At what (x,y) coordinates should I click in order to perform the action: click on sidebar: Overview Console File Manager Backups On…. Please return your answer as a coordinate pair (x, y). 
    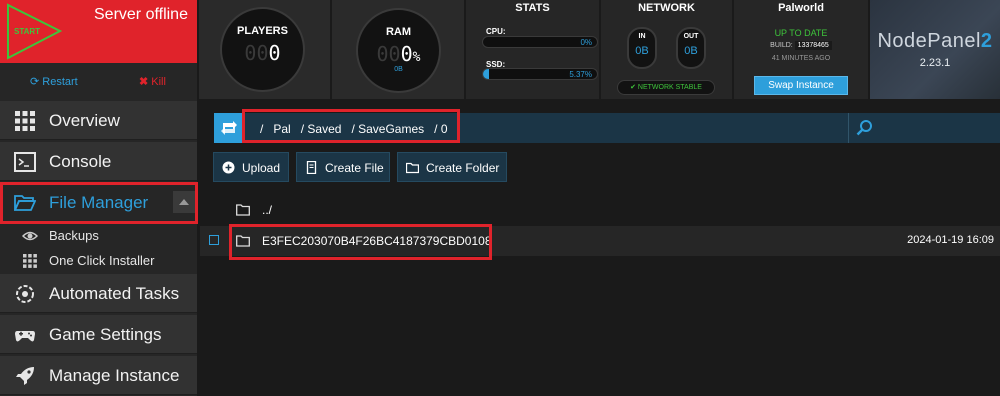
    Looking at the image, I should click on (98, 247).